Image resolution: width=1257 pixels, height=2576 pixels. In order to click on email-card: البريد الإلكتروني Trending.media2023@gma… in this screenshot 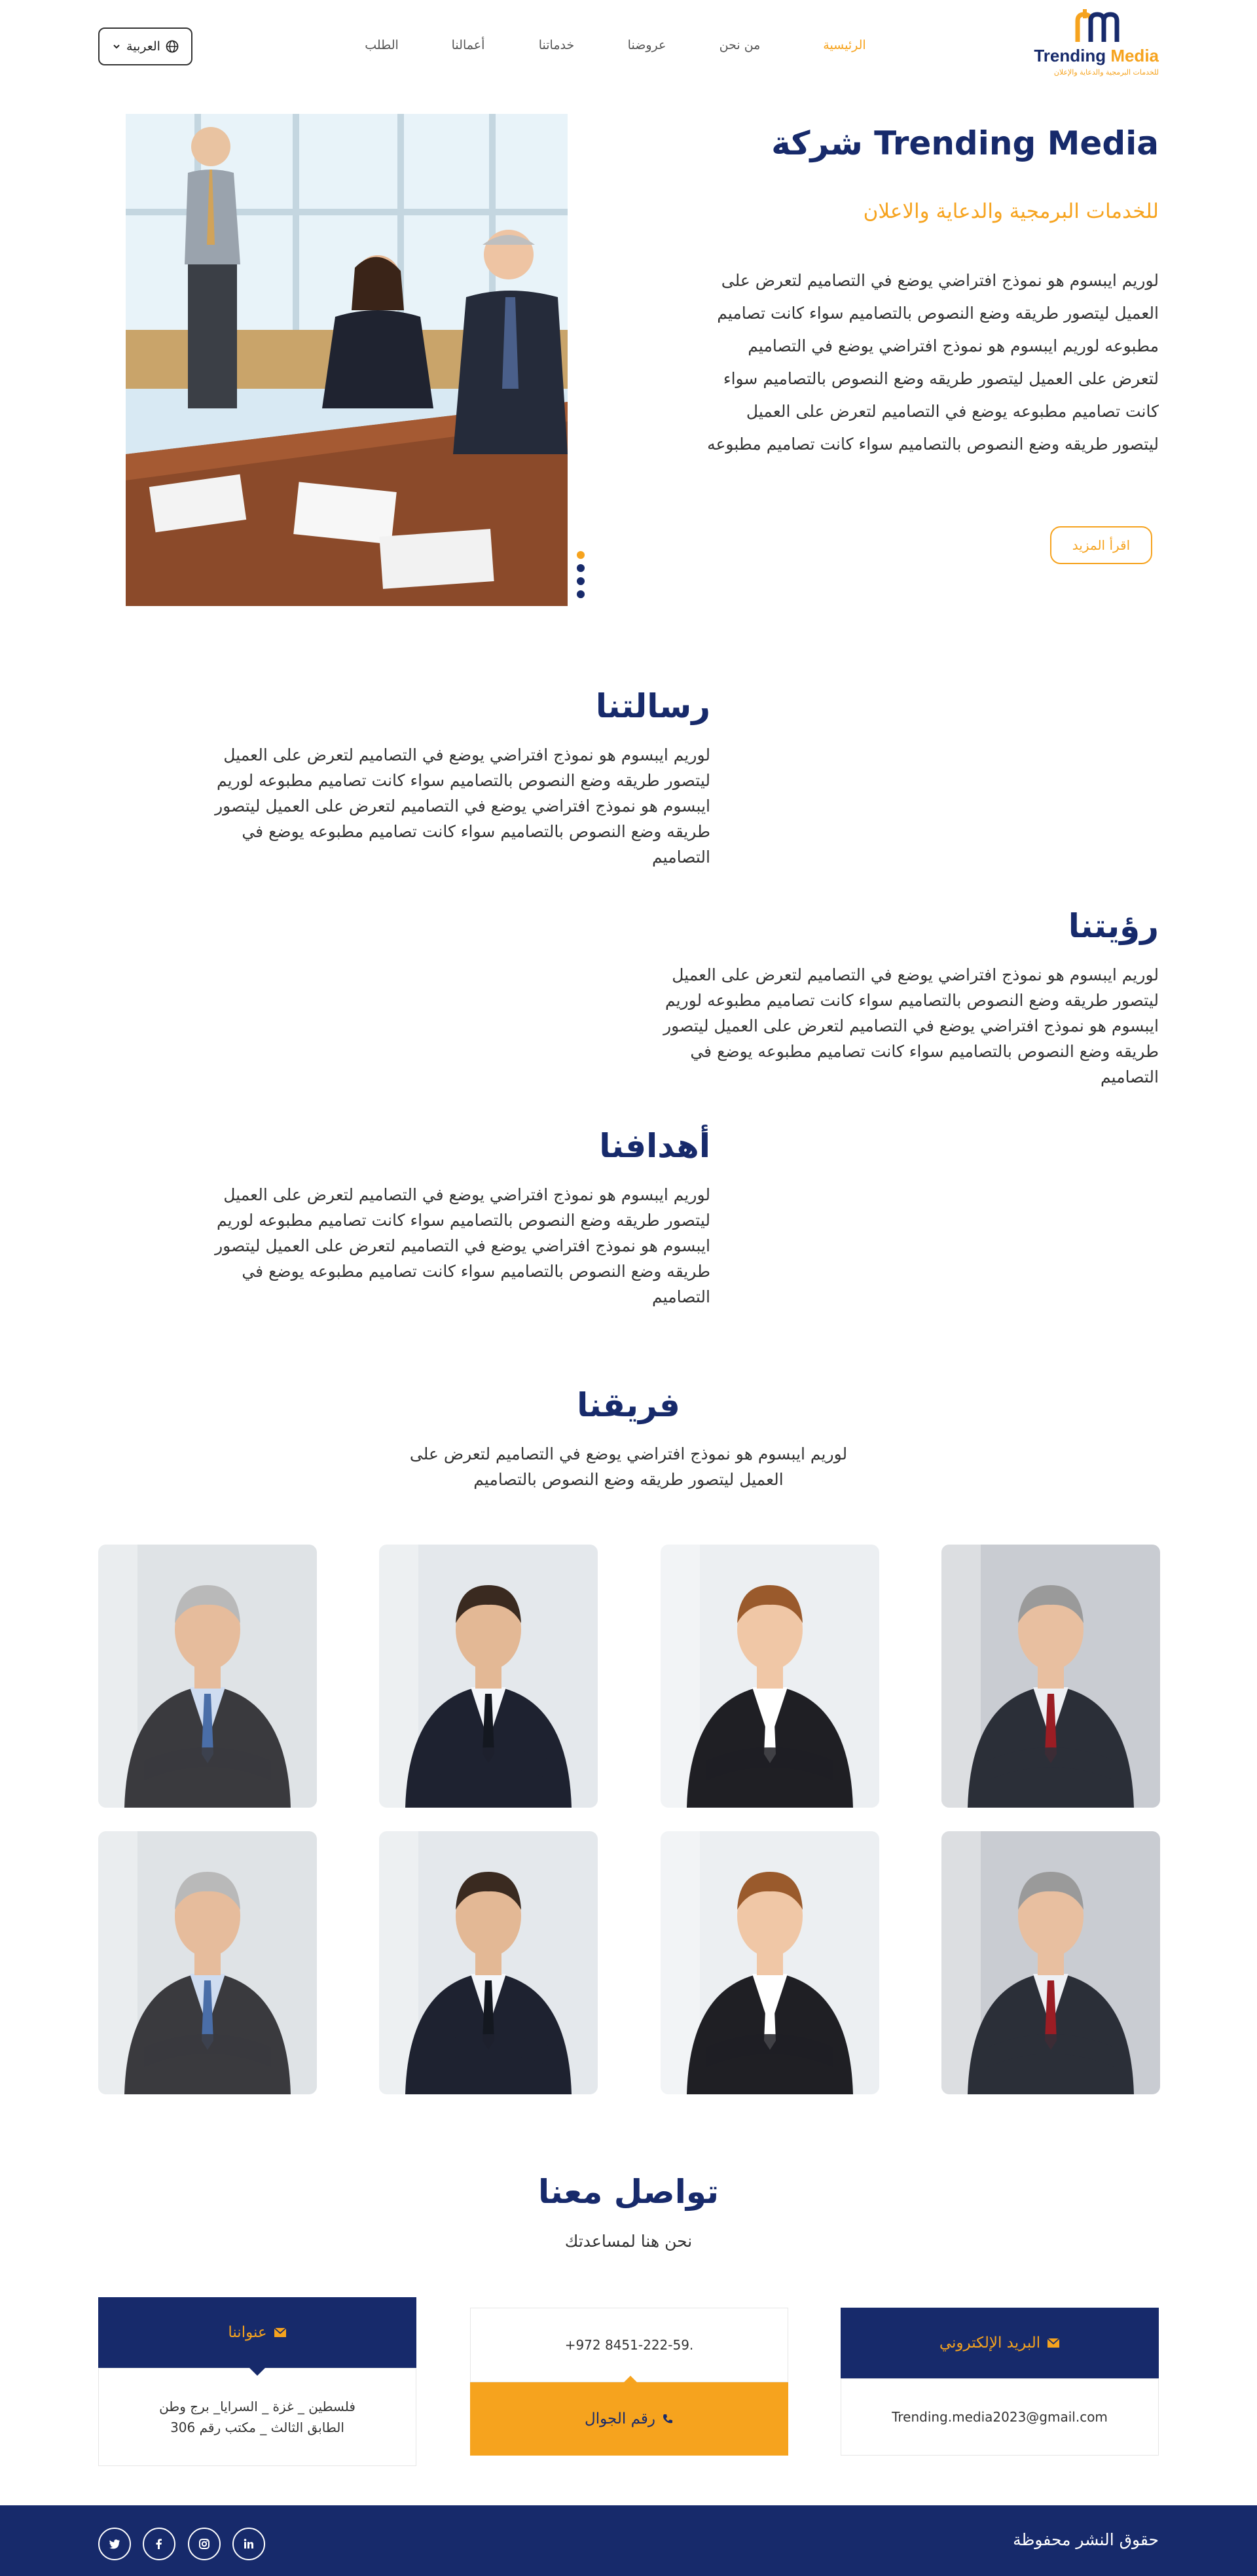, I will do `click(1000, 2382)`.